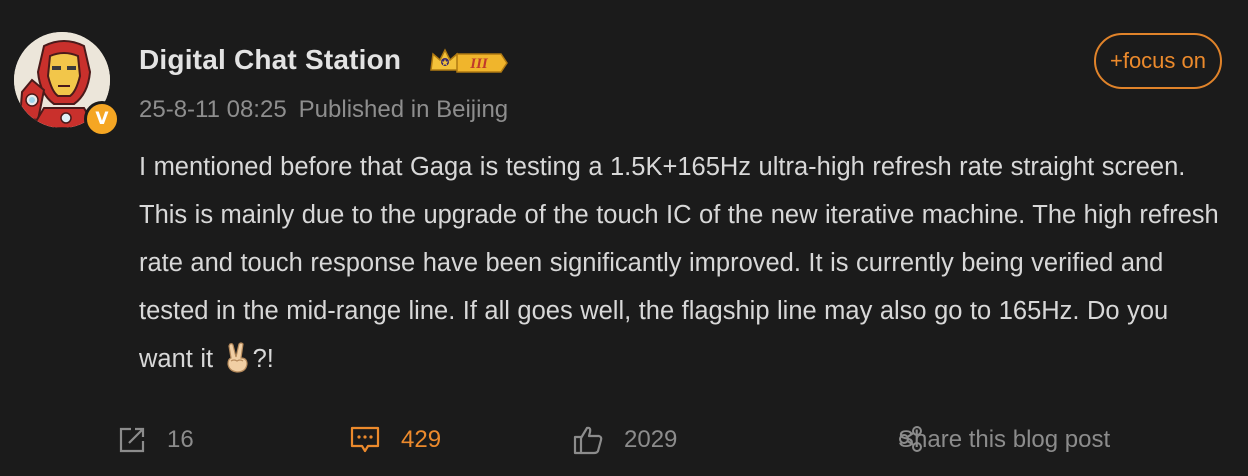  Describe the element at coordinates (588, 440) in the screenshot. I see `thumbs-up-icon` at that location.